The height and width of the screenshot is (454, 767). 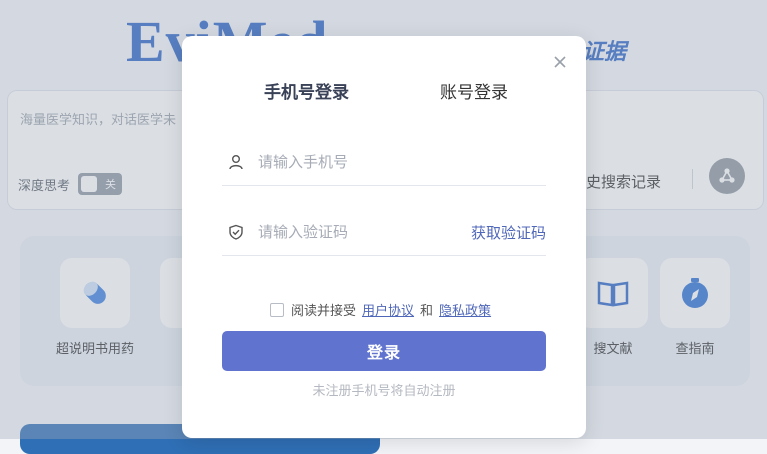 I want to click on user-agreement-link: 用户协议, so click(x=388, y=309).